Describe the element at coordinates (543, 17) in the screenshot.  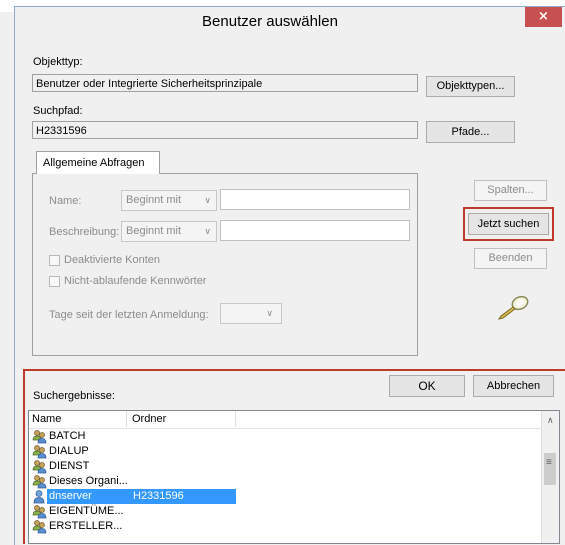
I see `close-button: ×` at that location.